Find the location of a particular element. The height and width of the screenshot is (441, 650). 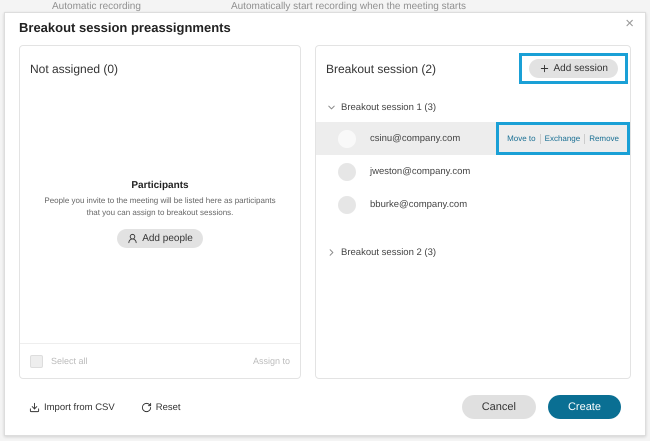

download-icon is located at coordinates (34, 407).